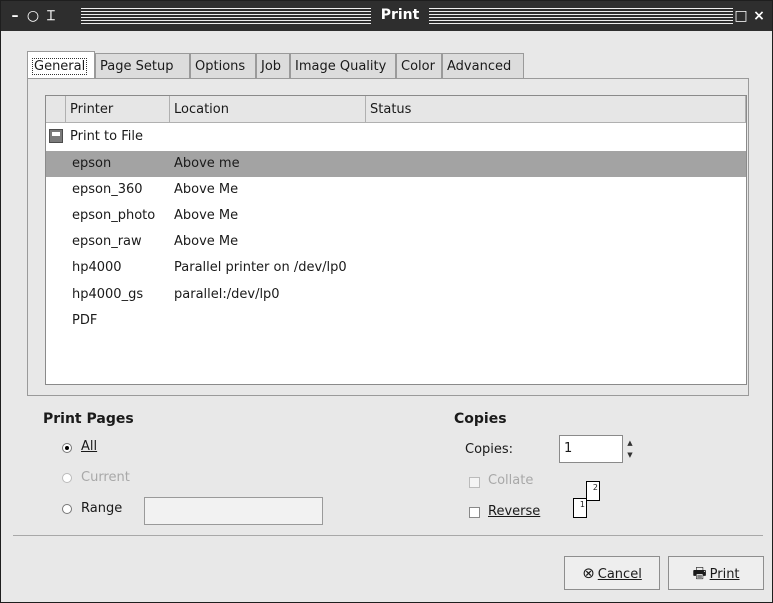 The height and width of the screenshot is (603, 773). I want to click on printer-name: hp4000, so click(97, 267).